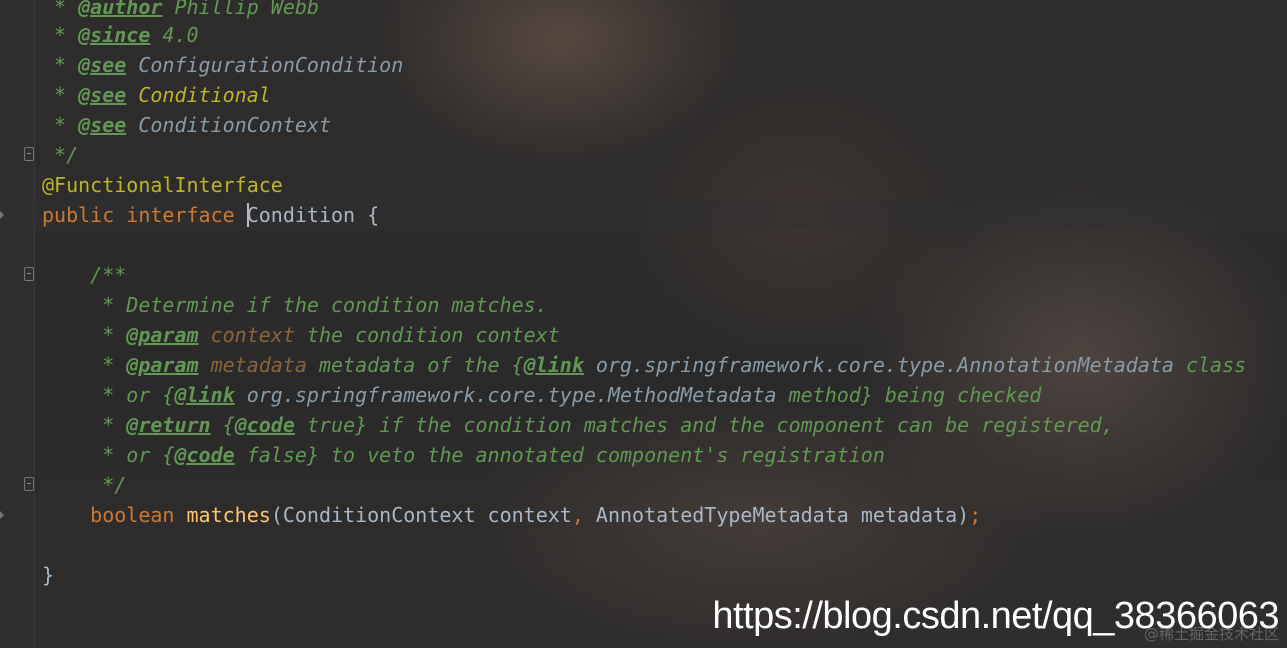 The height and width of the screenshot is (648, 1287). I want to click on code-line: * @see ConditionContext, so click(186, 125).